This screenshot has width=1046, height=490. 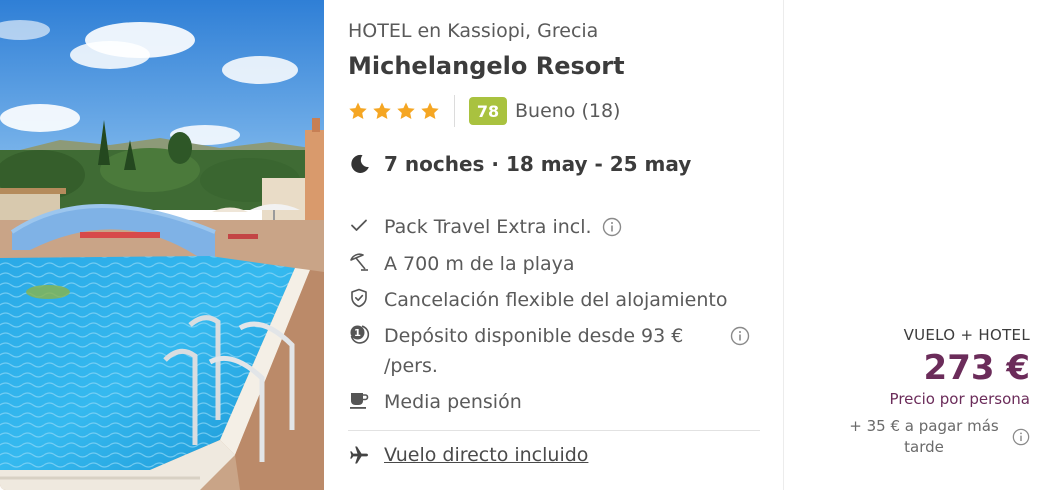 I want to click on moon-icon, so click(x=360, y=163).